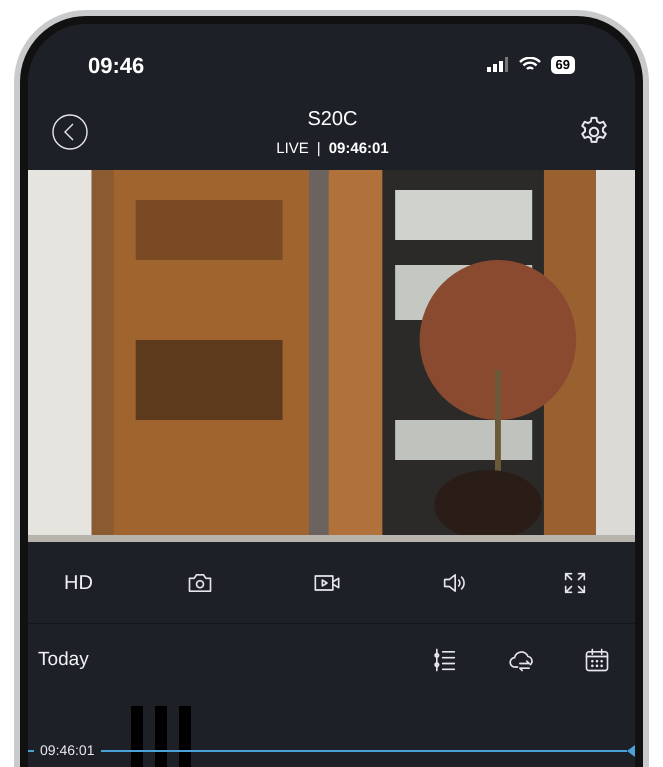  Describe the element at coordinates (292, 148) in the screenshot. I see `live-label: LIVE` at that location.